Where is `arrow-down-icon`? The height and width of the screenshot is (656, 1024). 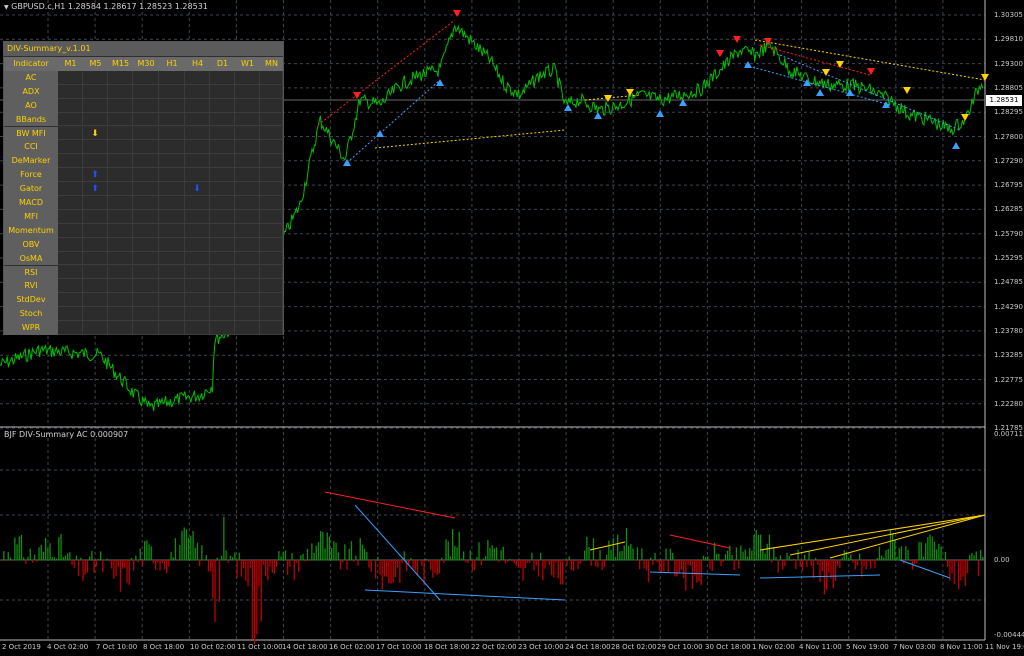 arrow-down-icon is located at coordinates (720, 53).